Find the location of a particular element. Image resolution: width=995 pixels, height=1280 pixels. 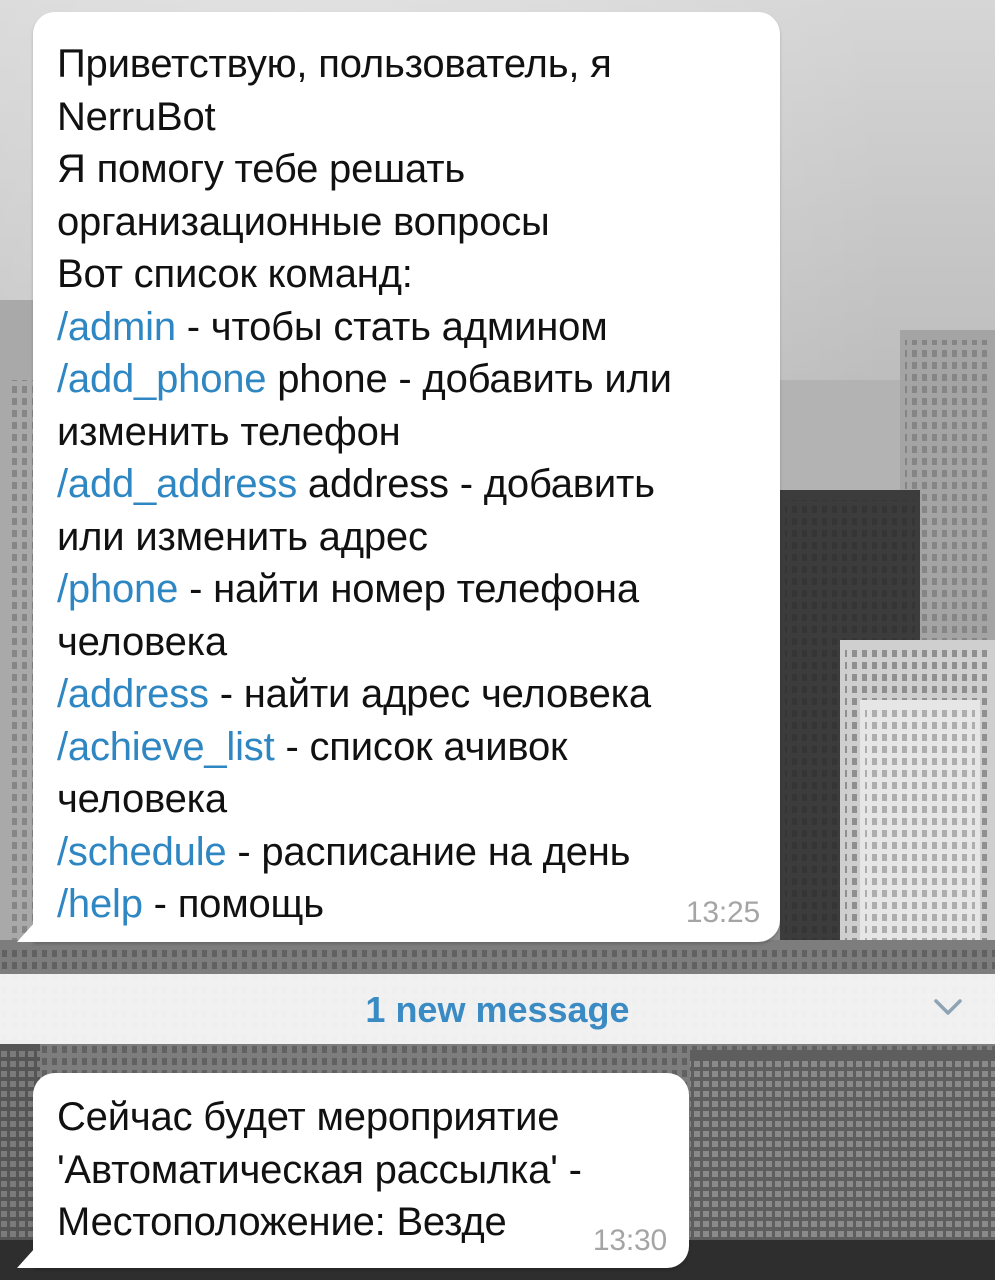

message-text-segment: - чтобы стать админом is located at coordinates (391, 326).